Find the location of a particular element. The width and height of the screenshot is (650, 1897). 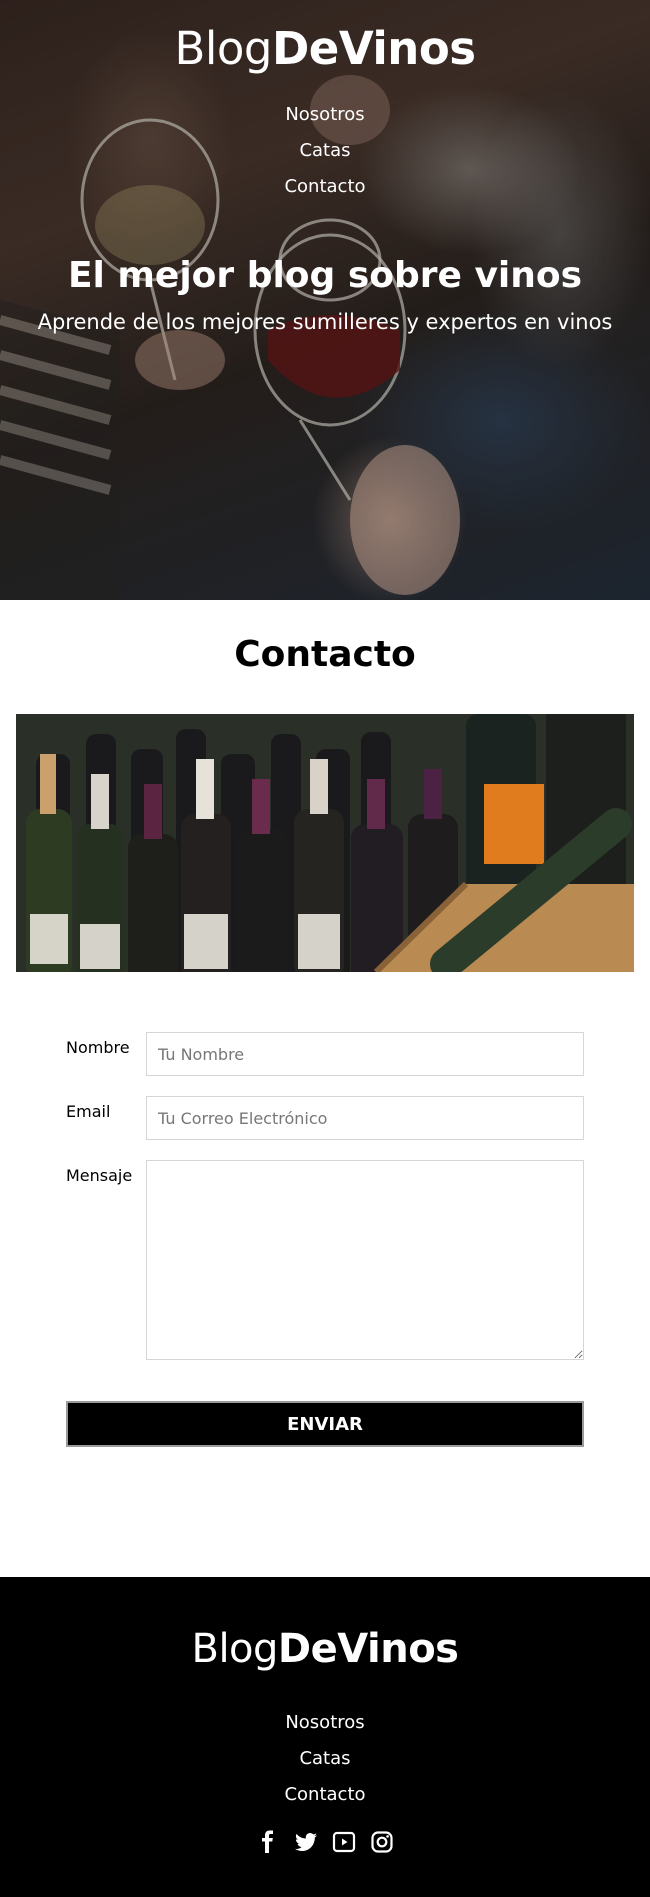

logo-light-text: Blog is located at coordinates (223, 48).